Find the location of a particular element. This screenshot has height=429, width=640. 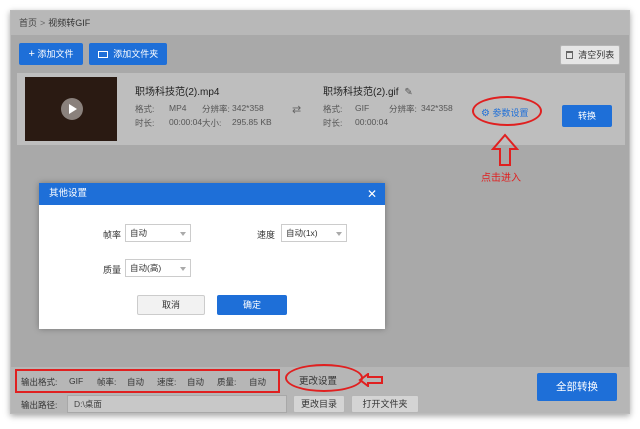

clear-list-label: 清空列表 is located at coordinates (596, 55).